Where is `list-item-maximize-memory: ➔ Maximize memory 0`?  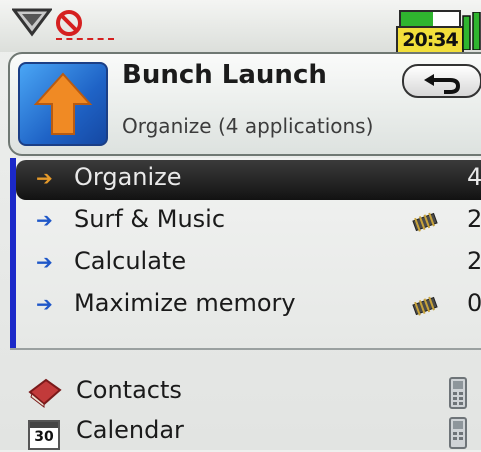 list-item-maximize-memory: ➔ Maximize memory 0 is located at coordinates (248, 306).